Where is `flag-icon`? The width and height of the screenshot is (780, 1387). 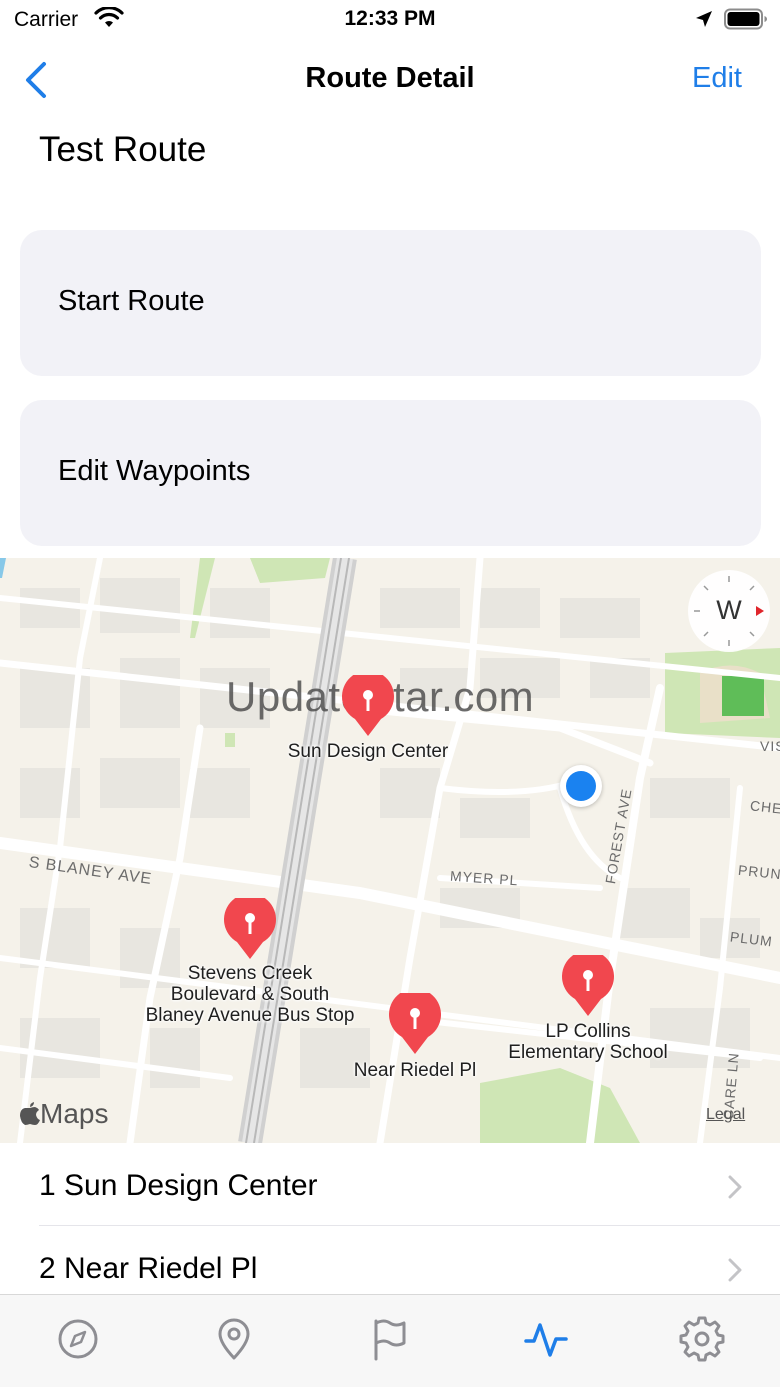 flag-icon is located at coordinates (390, 1340).